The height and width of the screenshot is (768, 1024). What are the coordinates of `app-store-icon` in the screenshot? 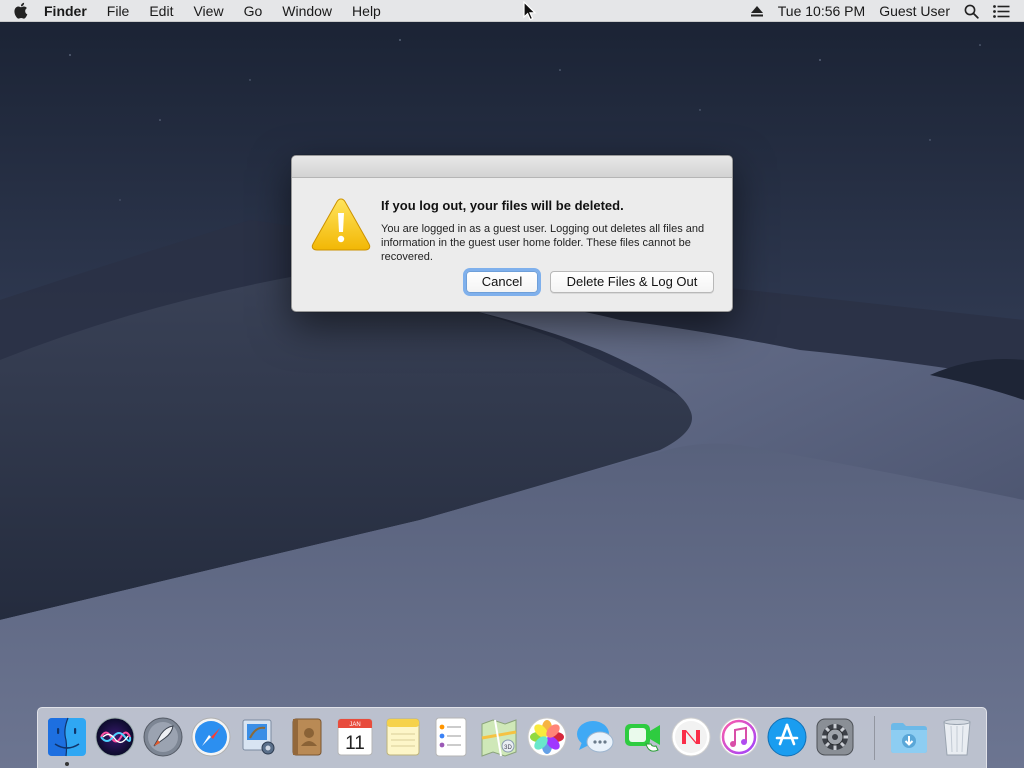 It's located at (787, 737).